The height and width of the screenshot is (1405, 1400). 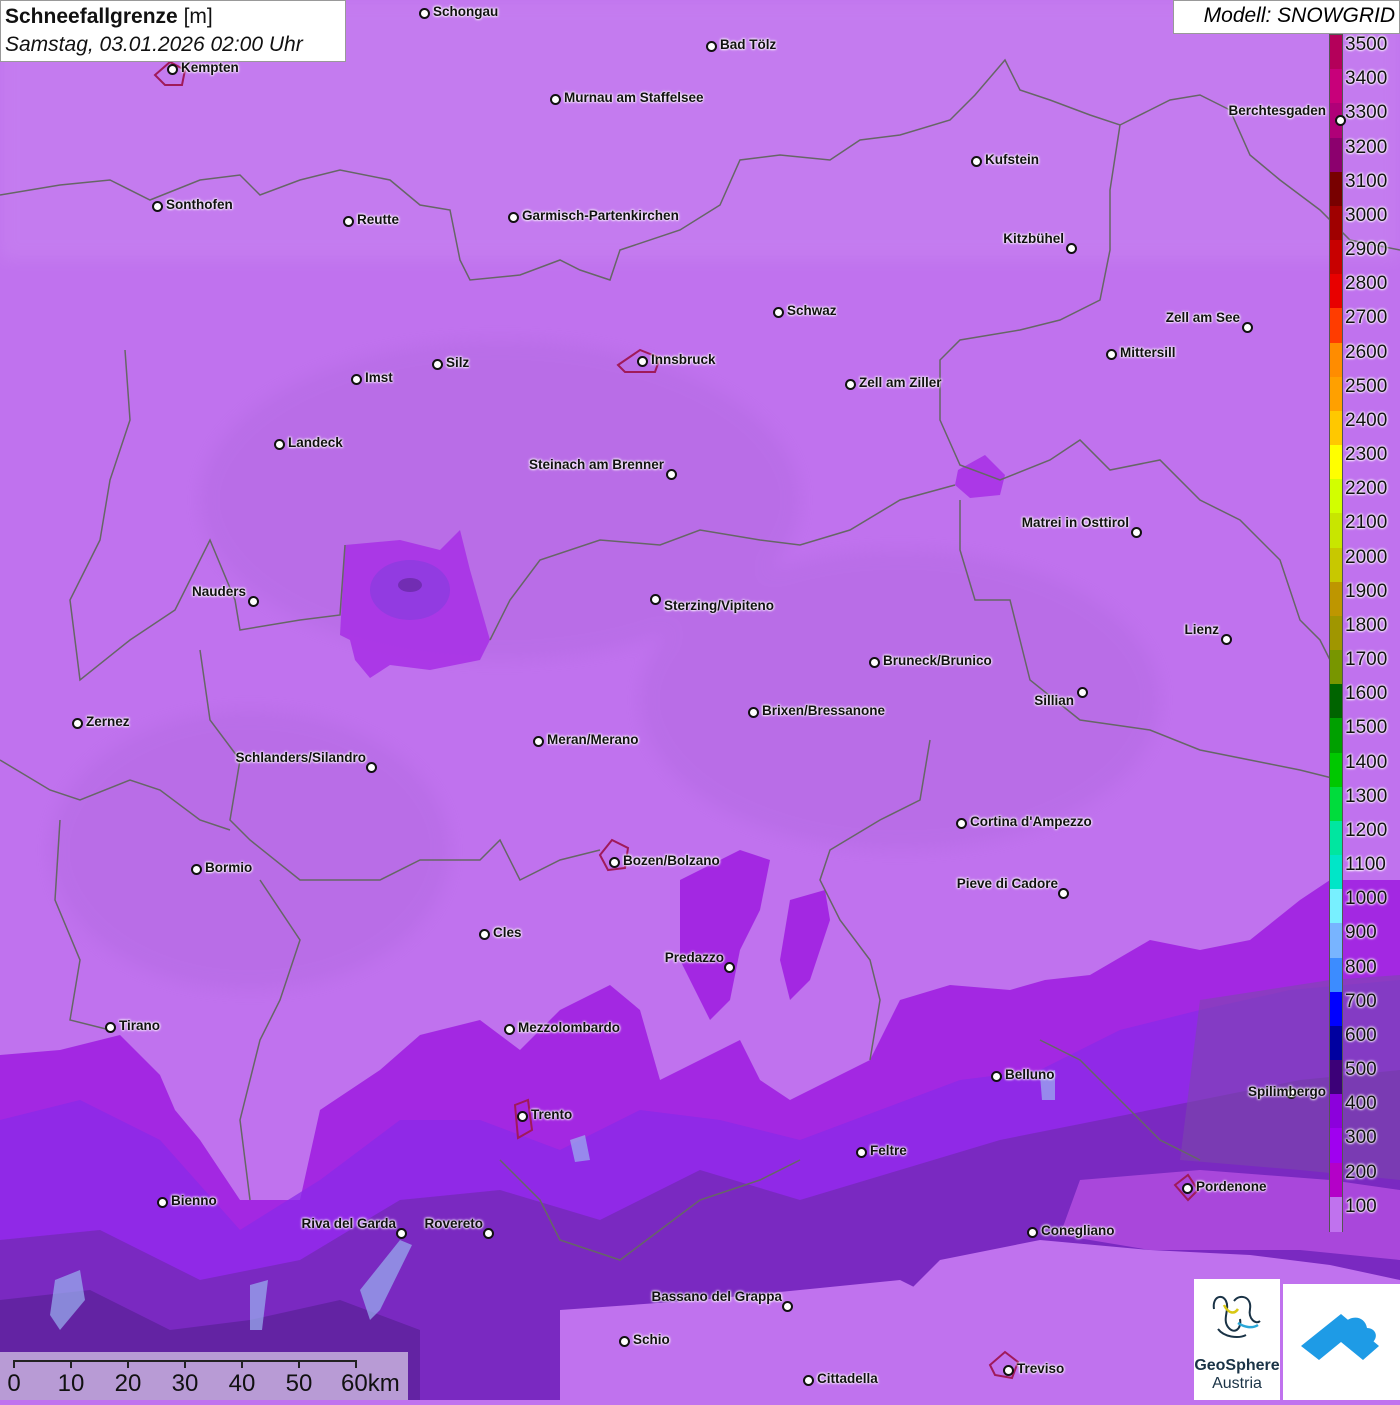 What do you see at coordinates (1286, 1091) in the screenshot?
I see `city-label: Spilimbergo` at bounding box center [1286, 1091].